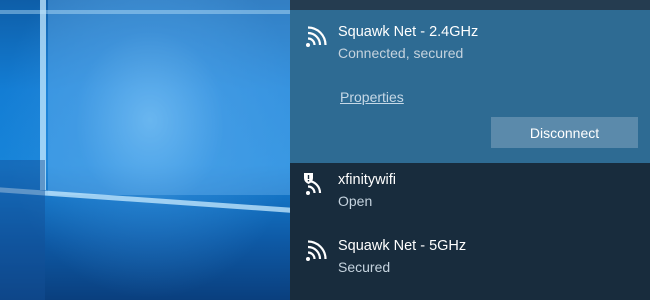  Describe the element at coordinates (22, 230) in the screenshot. I see `wallpaper-window-pane` at that location.